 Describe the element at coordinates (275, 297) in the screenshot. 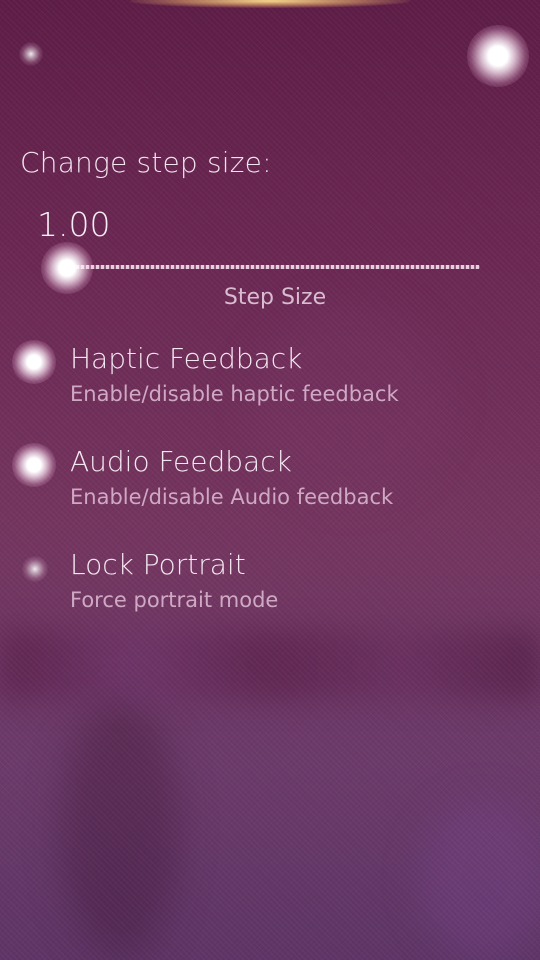

I see `step-size-slider-label: Step Size` at that location.